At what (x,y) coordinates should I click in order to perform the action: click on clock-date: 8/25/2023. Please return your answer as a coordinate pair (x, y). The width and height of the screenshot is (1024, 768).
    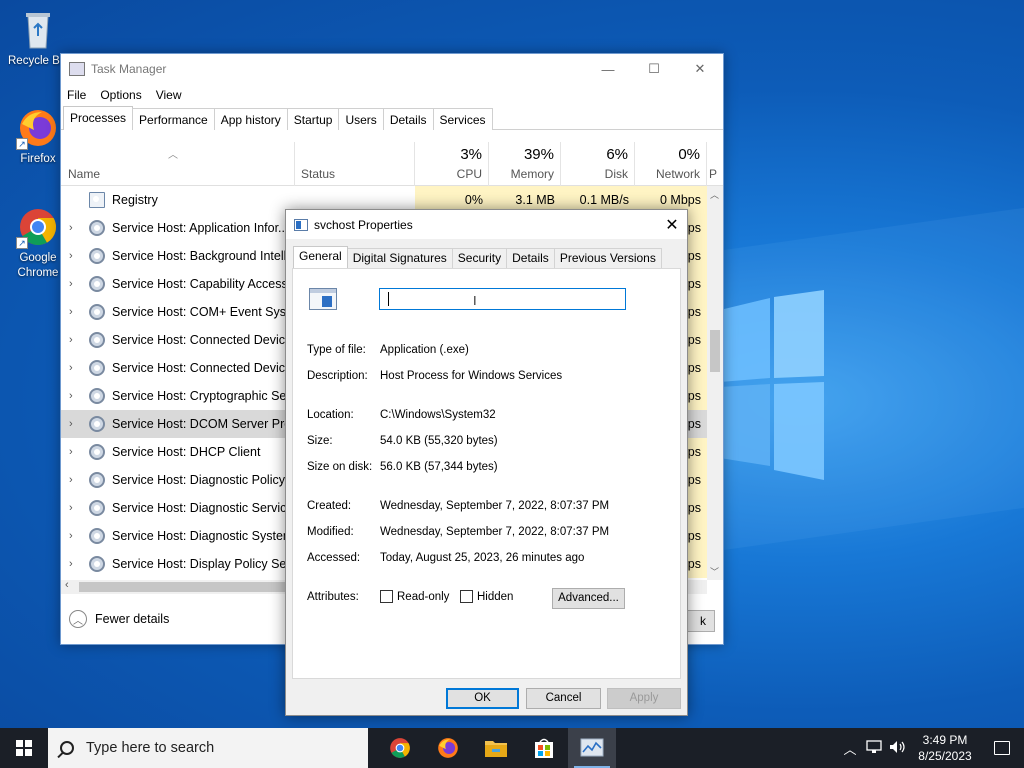
    Looking at the image, I should click on (945, 756).